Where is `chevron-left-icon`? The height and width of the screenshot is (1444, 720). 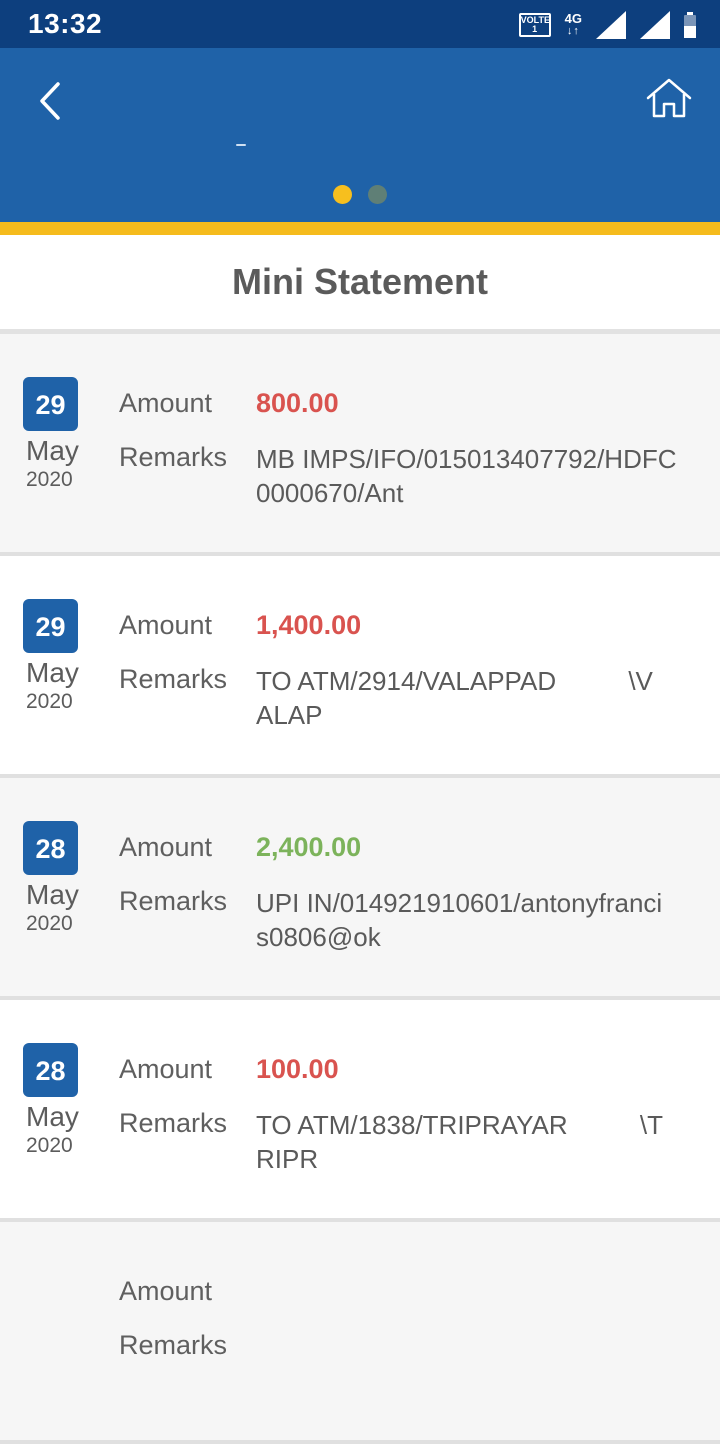
chevron-left-icon is located at coordinates (50, 101).